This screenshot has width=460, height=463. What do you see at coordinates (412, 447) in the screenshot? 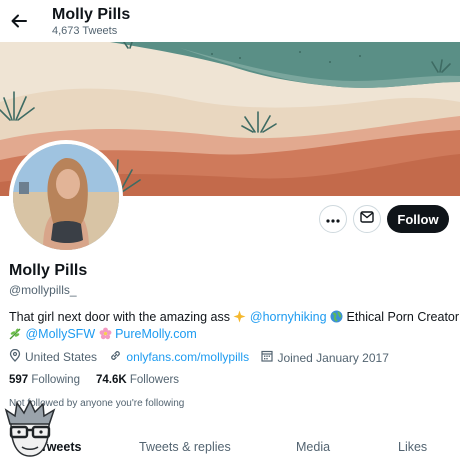
I see `tab-likes: Likes` at bounding box center [412, 447].